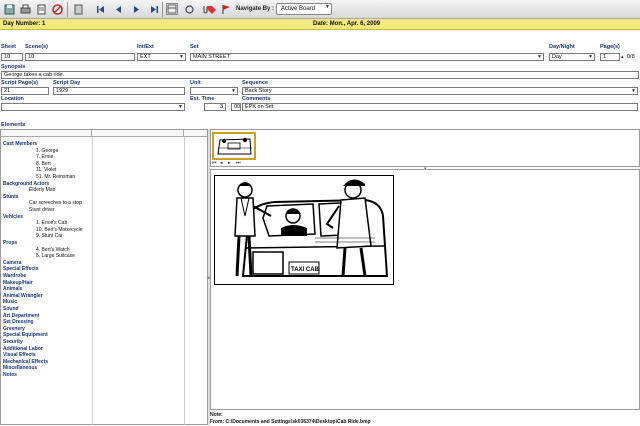  I want to click on element-category: Additional Labor, so click(23, 349).